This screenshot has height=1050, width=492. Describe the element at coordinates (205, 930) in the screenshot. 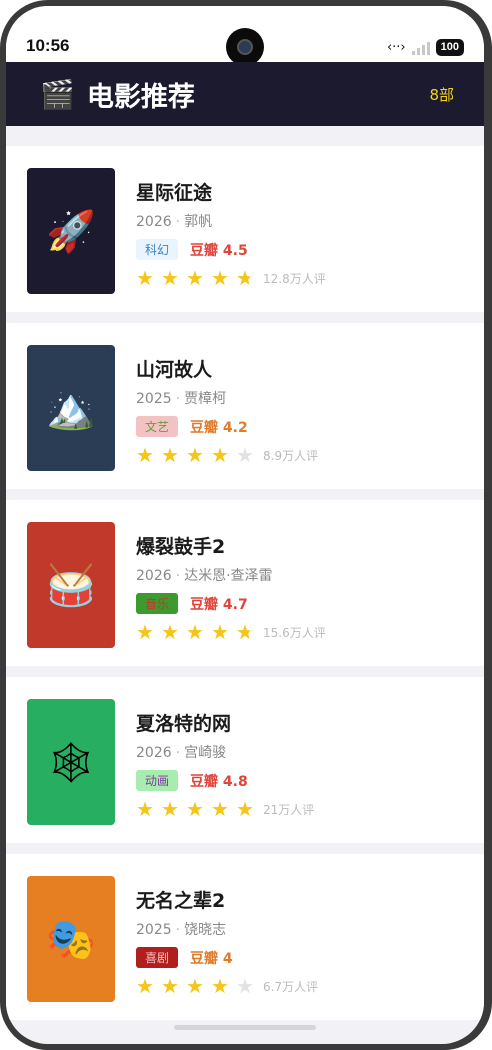

I see `movie-director: 饶晓志` at that location.